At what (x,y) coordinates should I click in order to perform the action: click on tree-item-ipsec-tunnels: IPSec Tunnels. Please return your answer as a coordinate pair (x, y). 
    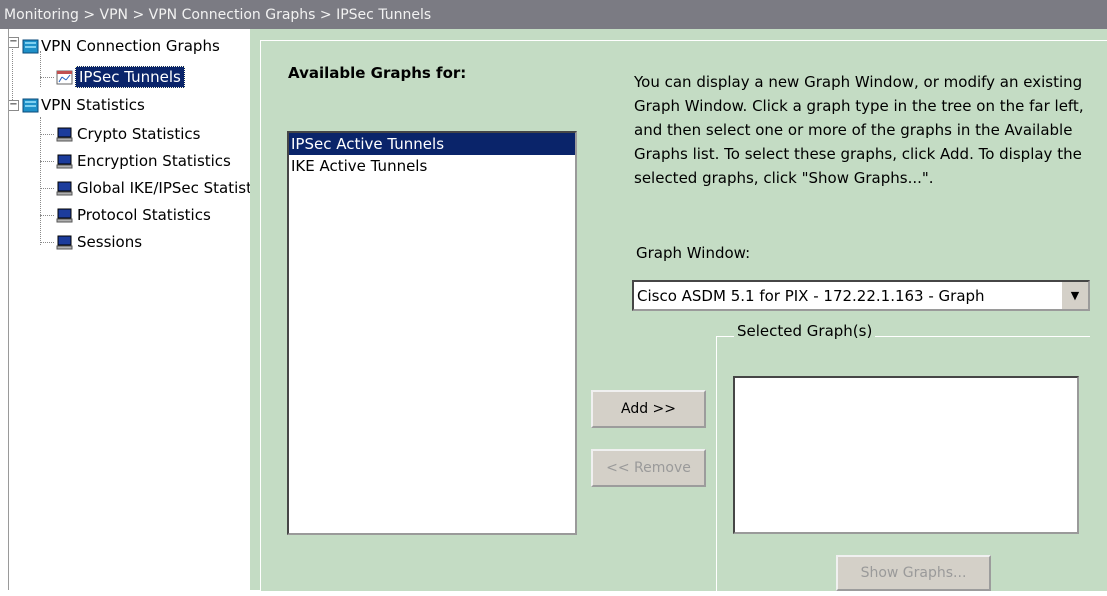
    Looking at the image, I should click on (120, 77).